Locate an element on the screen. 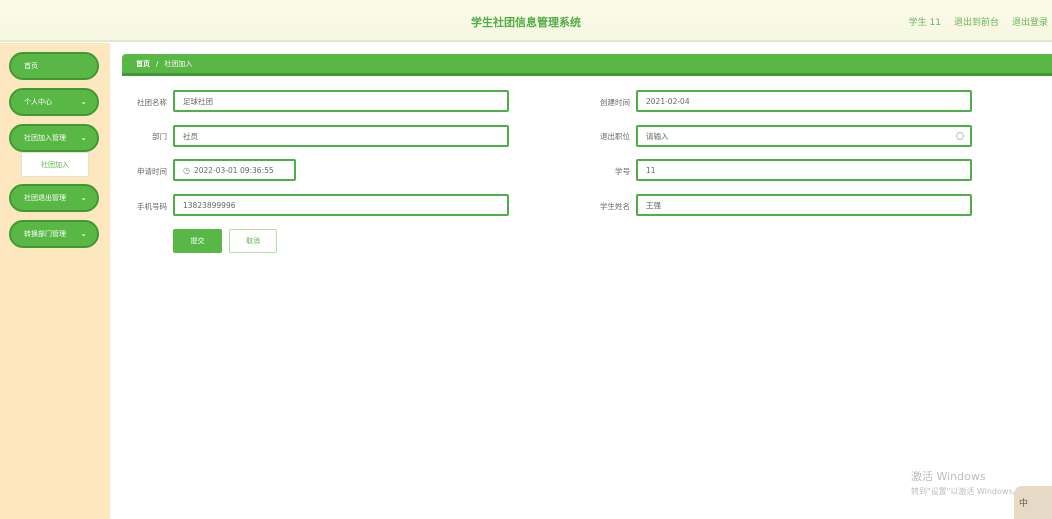 The height and width of the screenshot is (519, 1052). club-name-field: 足球社团 is located at coordinates (341, 101).